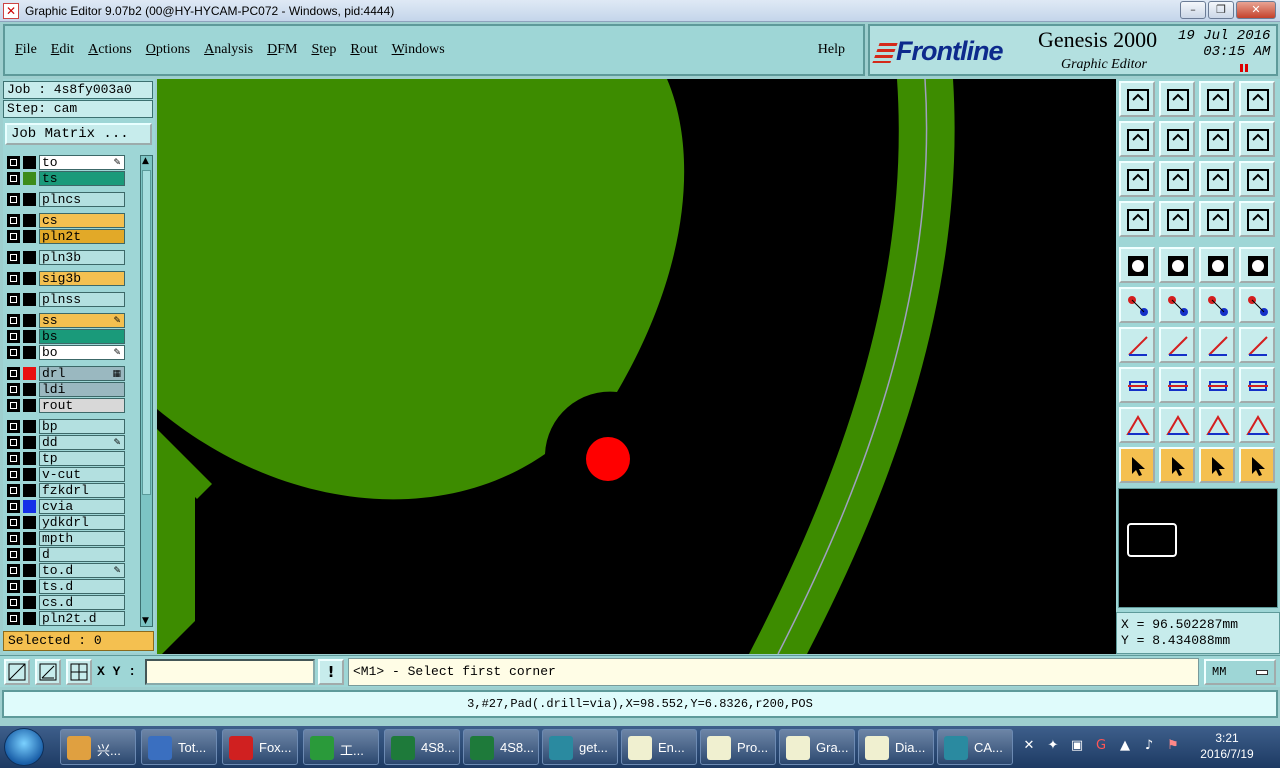 The width and height of the screenshot is (1280, 768). Describe the element at coordinates (146, 332) in the screenshot. I see `scroll-thumb` at that location.